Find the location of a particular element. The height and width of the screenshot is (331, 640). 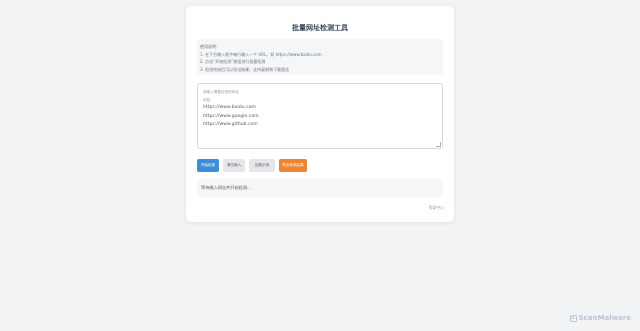

resize-handle is located at coordinates (438, 144).